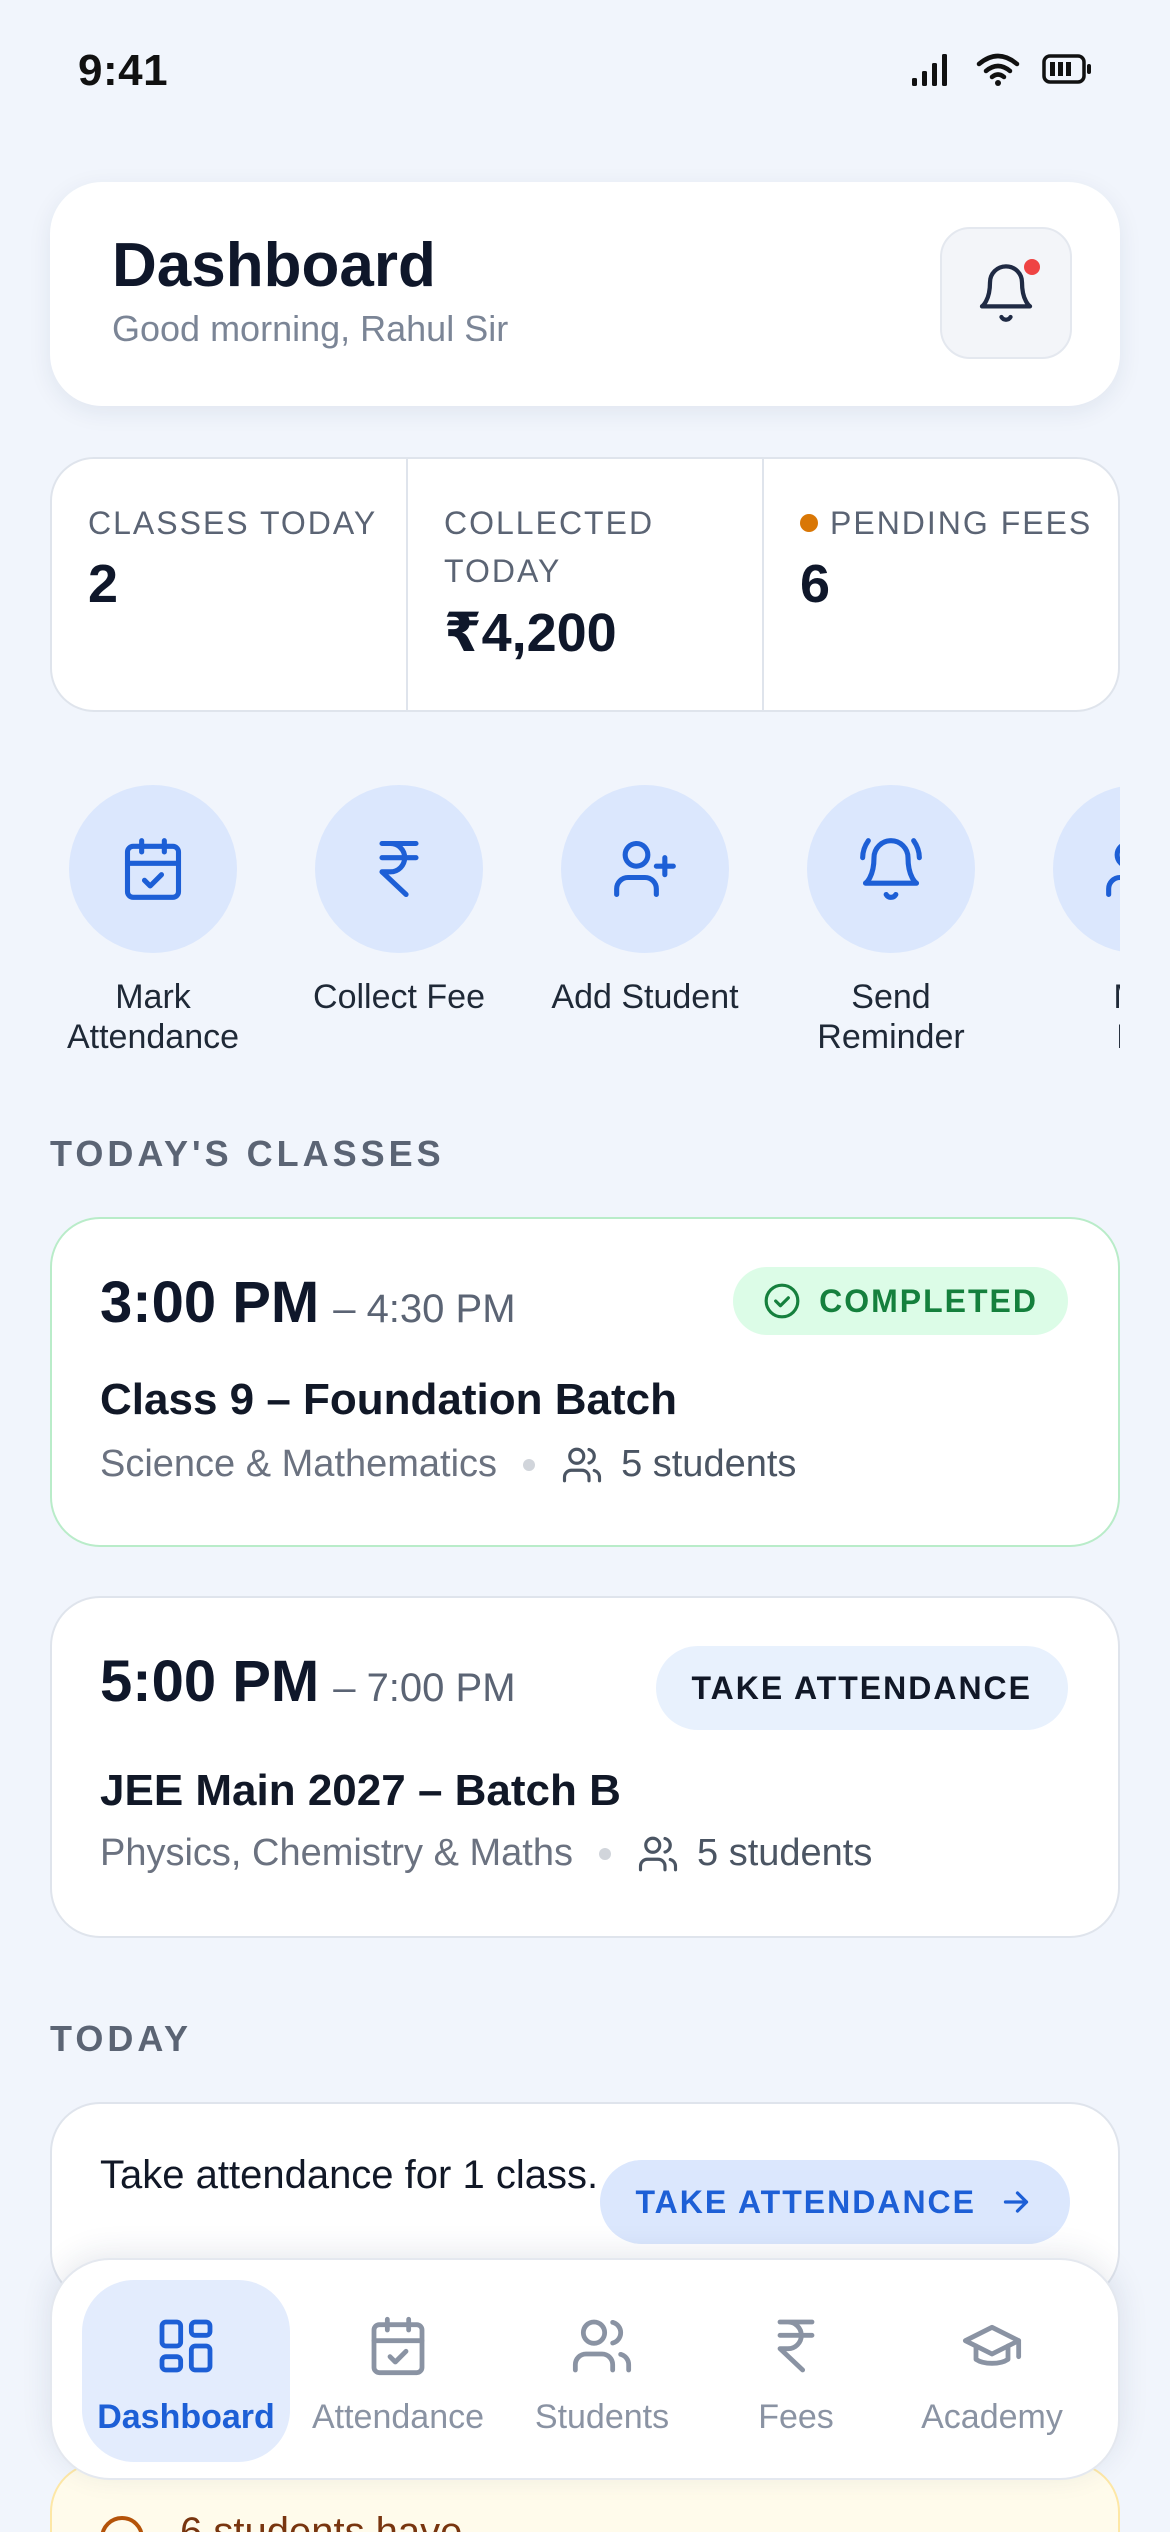  What do you see at coordinates (929, 70) in the screenshot?
I see `signal-icon` at bounding box center [929, 70].